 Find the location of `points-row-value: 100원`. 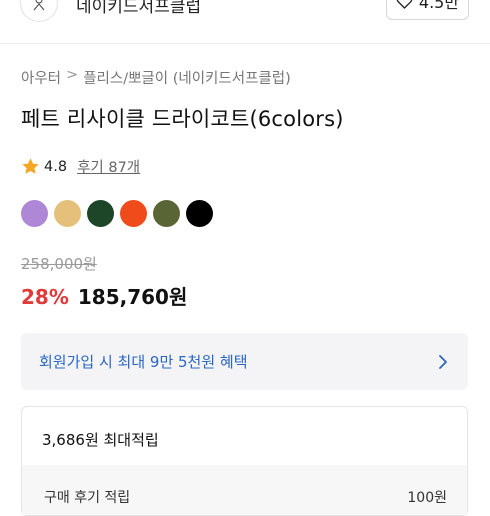

points-row-value: 100원 is located at coordinates (427, 498).